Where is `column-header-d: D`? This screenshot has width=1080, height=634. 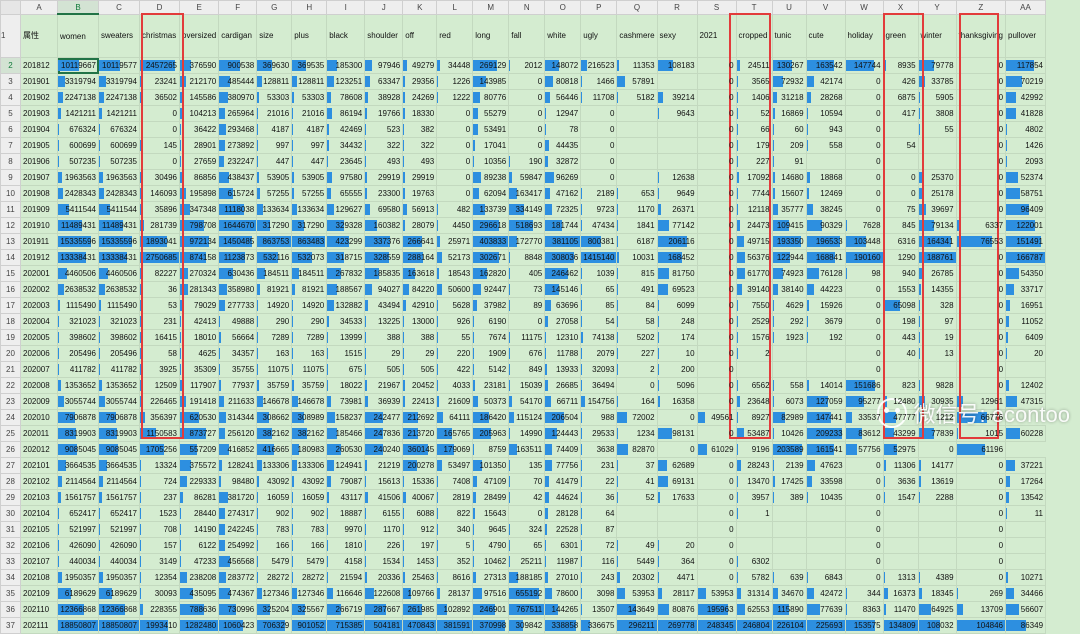 column-header-d: D is located at coordinates (159, 7).